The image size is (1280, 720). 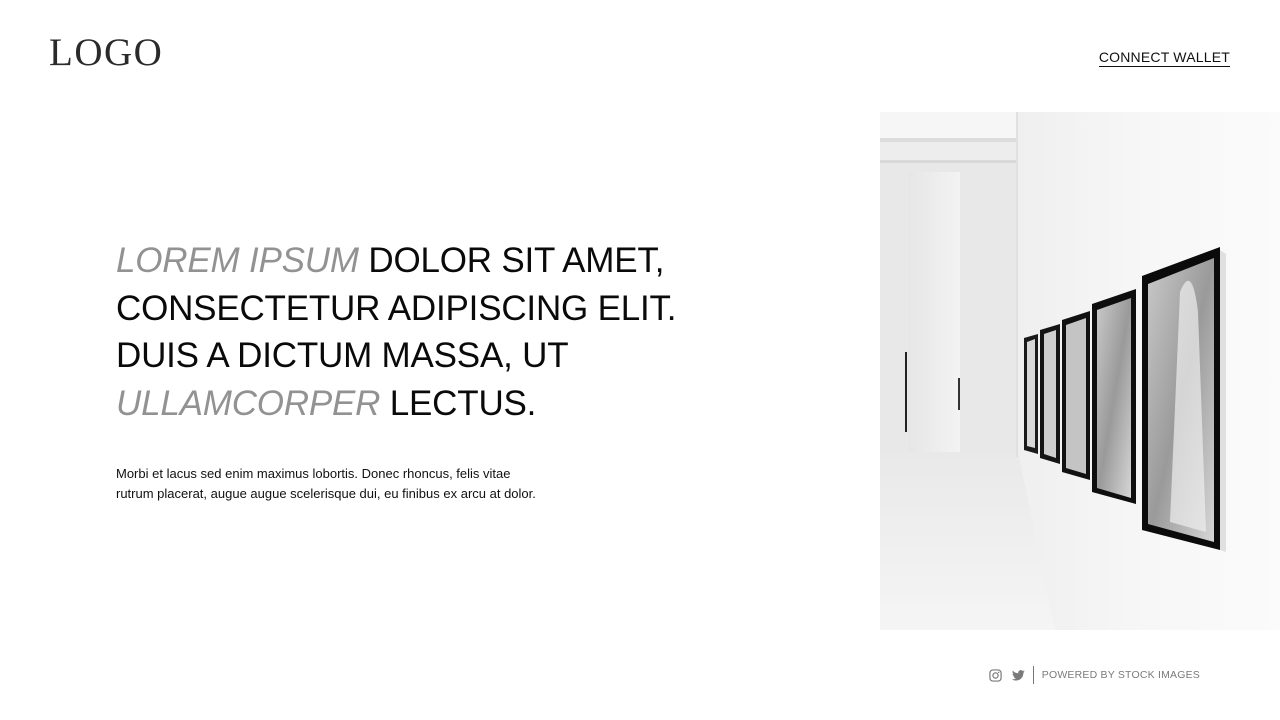 I want to click on connect-wallet-link: CONNECT WALLET, so click(x=1164, y=58).